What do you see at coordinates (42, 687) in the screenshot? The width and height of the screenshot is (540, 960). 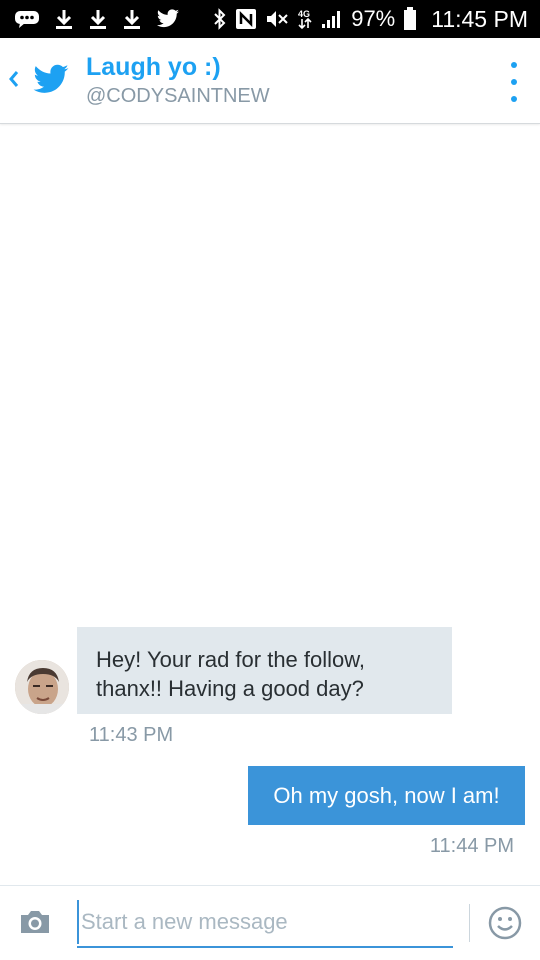 I see `avatar` at bounding box center [42, 687].